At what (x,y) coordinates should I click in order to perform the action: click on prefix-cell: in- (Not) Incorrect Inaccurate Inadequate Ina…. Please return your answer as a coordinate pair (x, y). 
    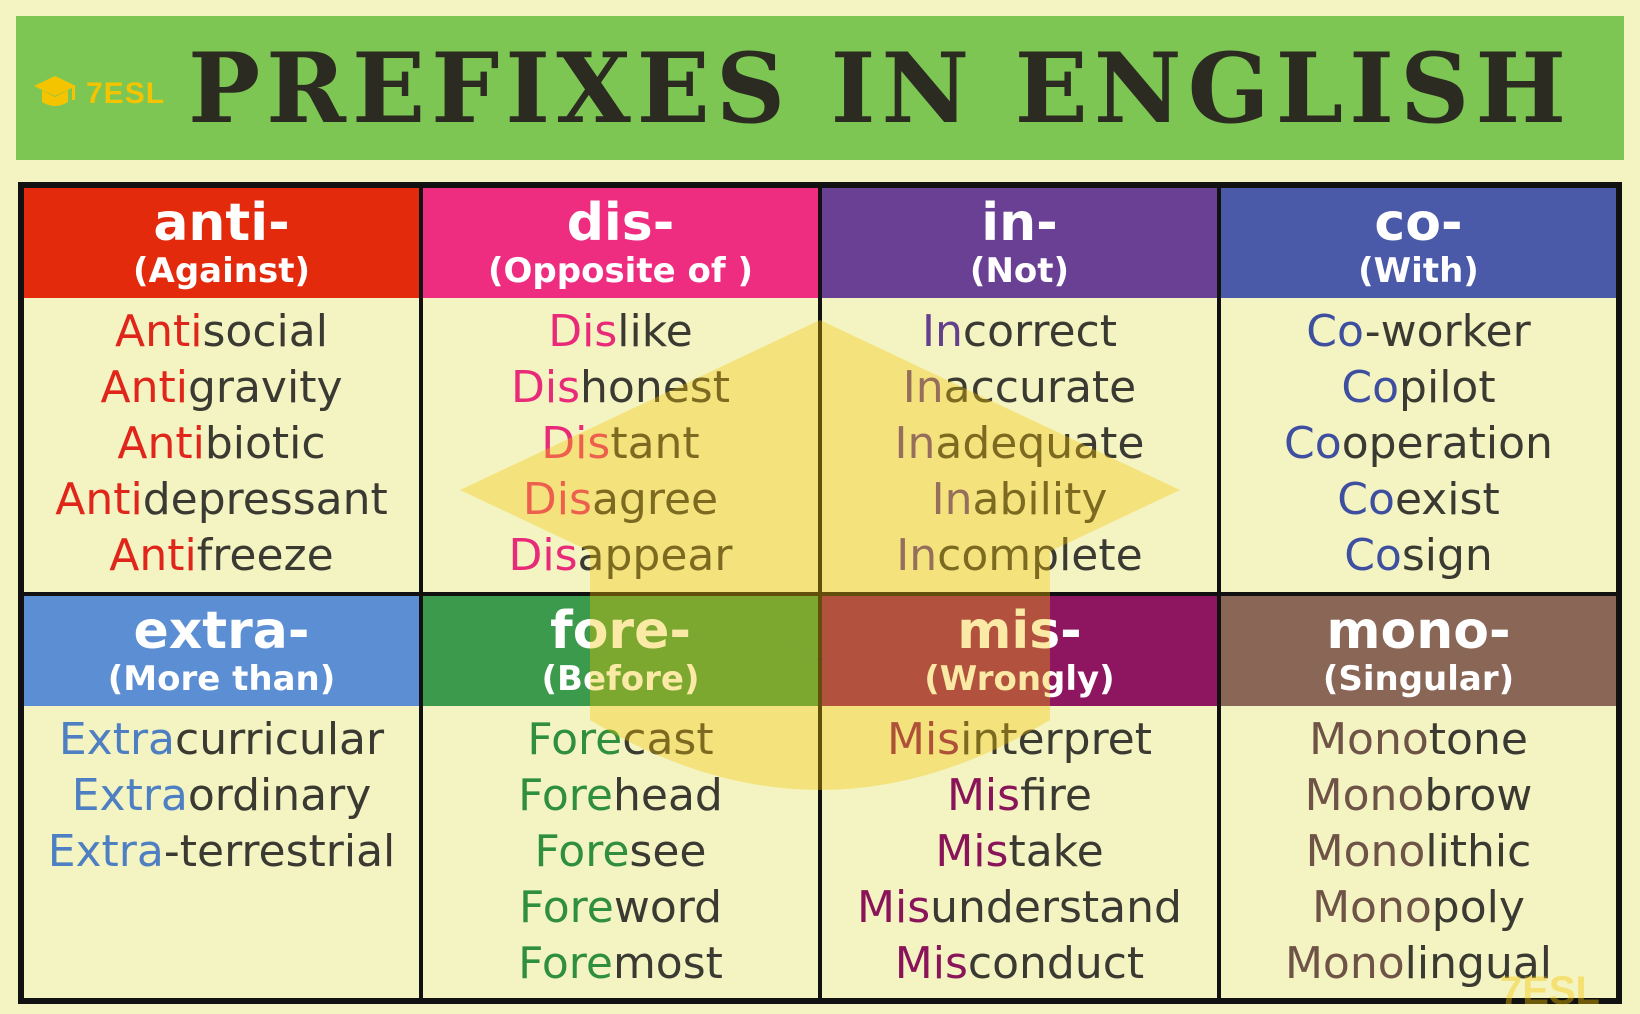
    Looking at the image, I should click on (1019, 390).